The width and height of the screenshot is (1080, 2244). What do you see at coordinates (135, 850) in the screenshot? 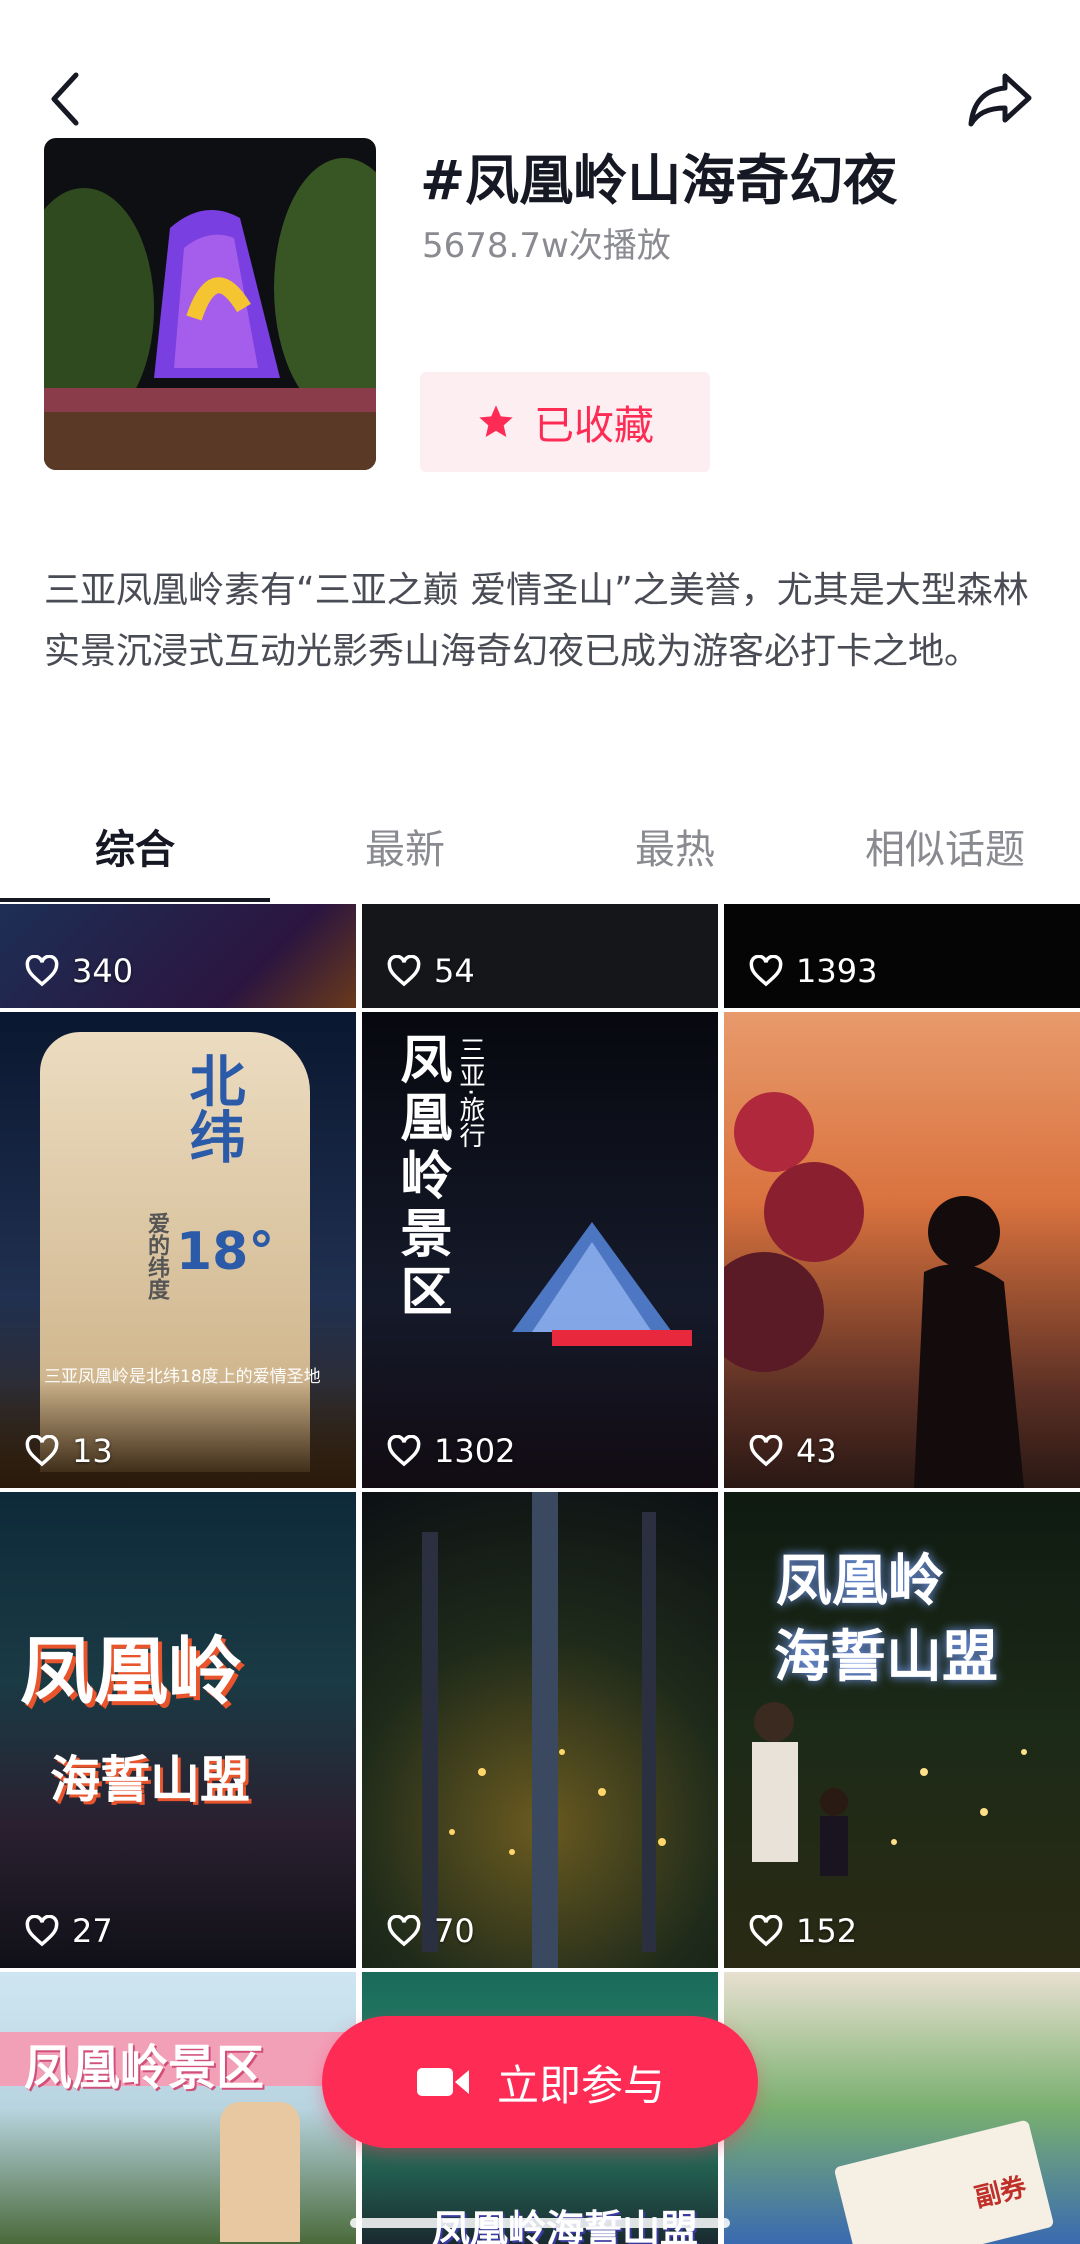
I see `tab-comprehensive: 综合` at bounding box center [135, 850].